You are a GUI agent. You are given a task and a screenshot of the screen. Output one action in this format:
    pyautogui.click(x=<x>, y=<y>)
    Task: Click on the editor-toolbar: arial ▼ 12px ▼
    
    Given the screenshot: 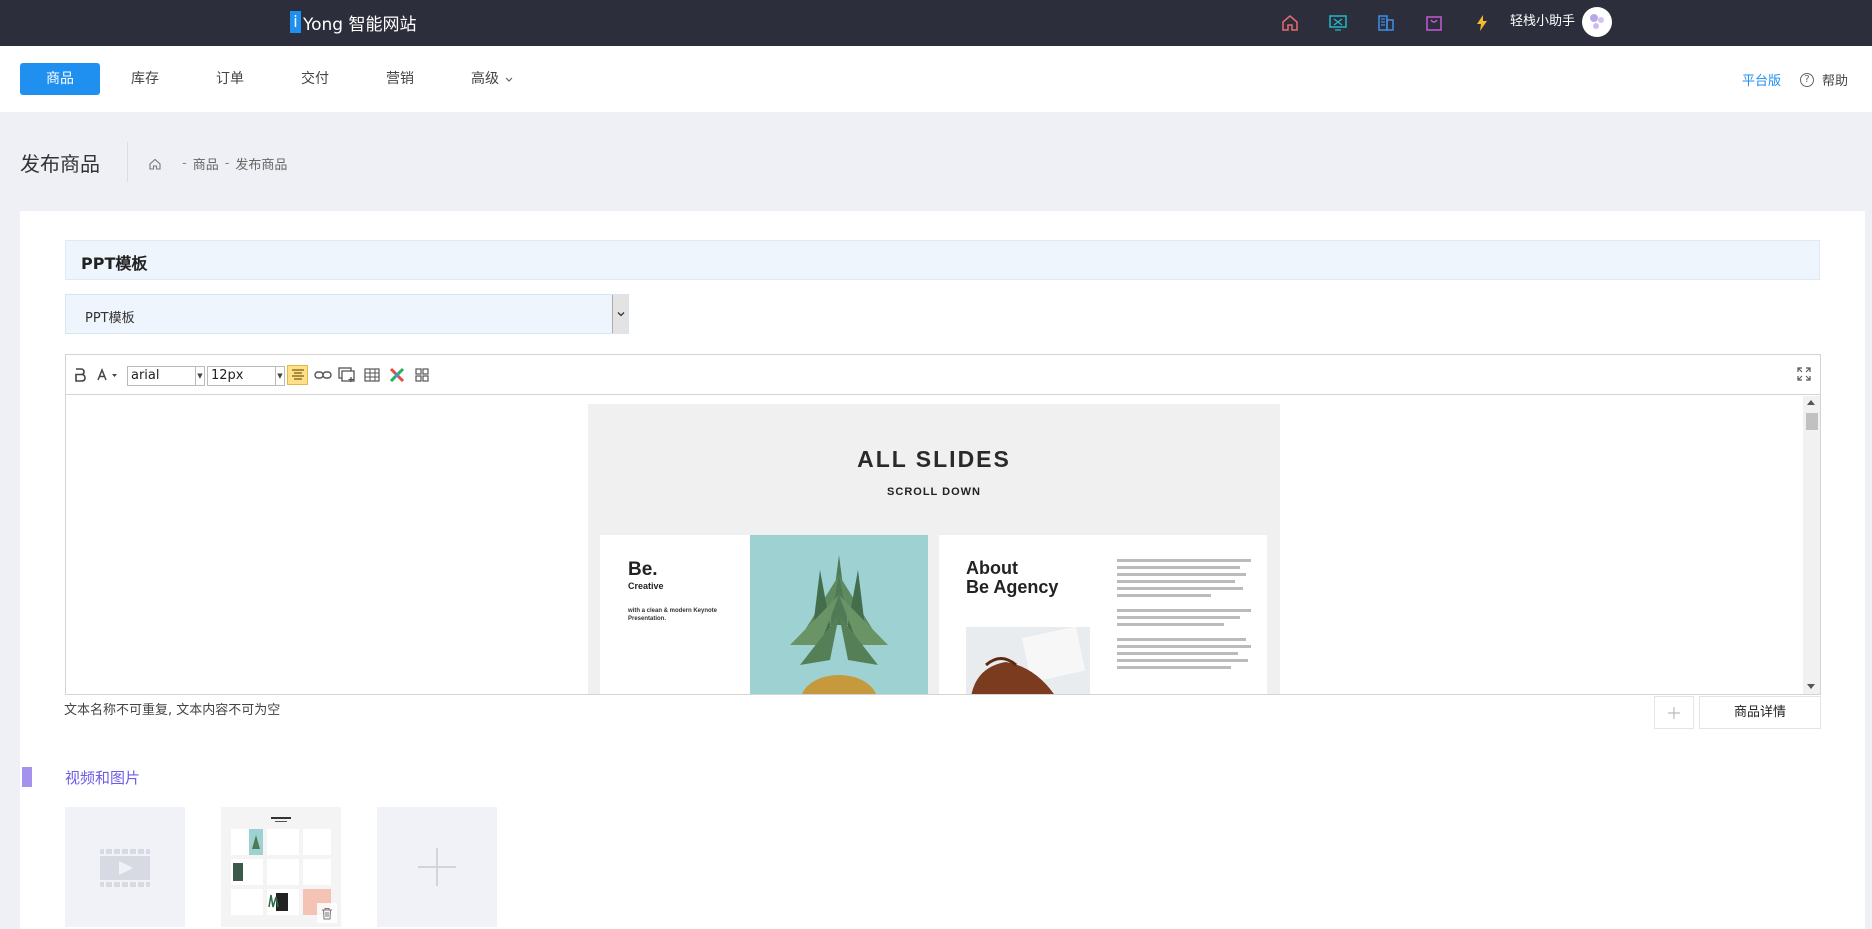 What is the action you would take?
    pyautogui.click(x=943, y=375)
    